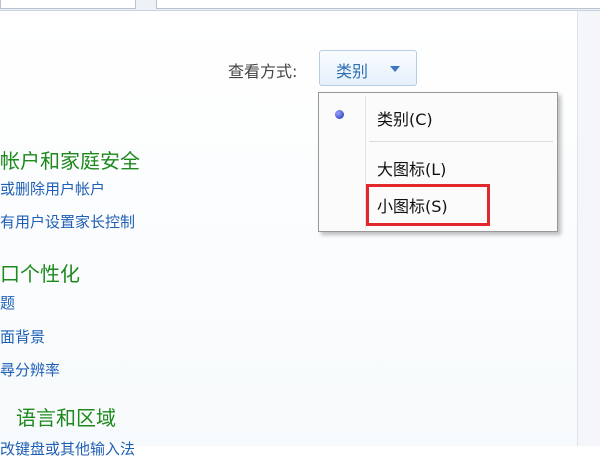  What do you see at coordinates (263, 71) in the screenshot?
I see `view-by-label: 查看方式:` at bounding box center [263, 71].